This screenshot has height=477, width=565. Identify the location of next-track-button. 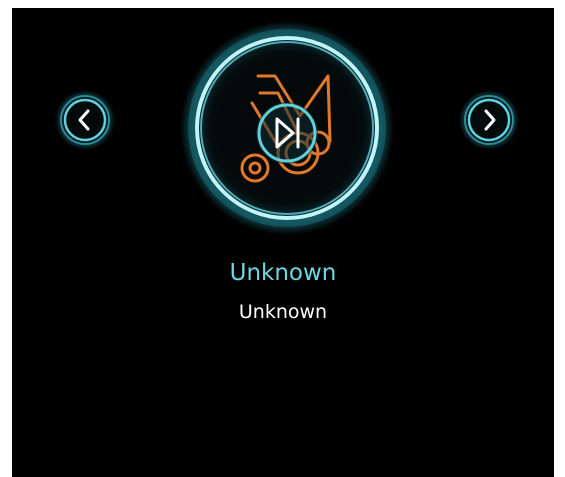
(489, 120).